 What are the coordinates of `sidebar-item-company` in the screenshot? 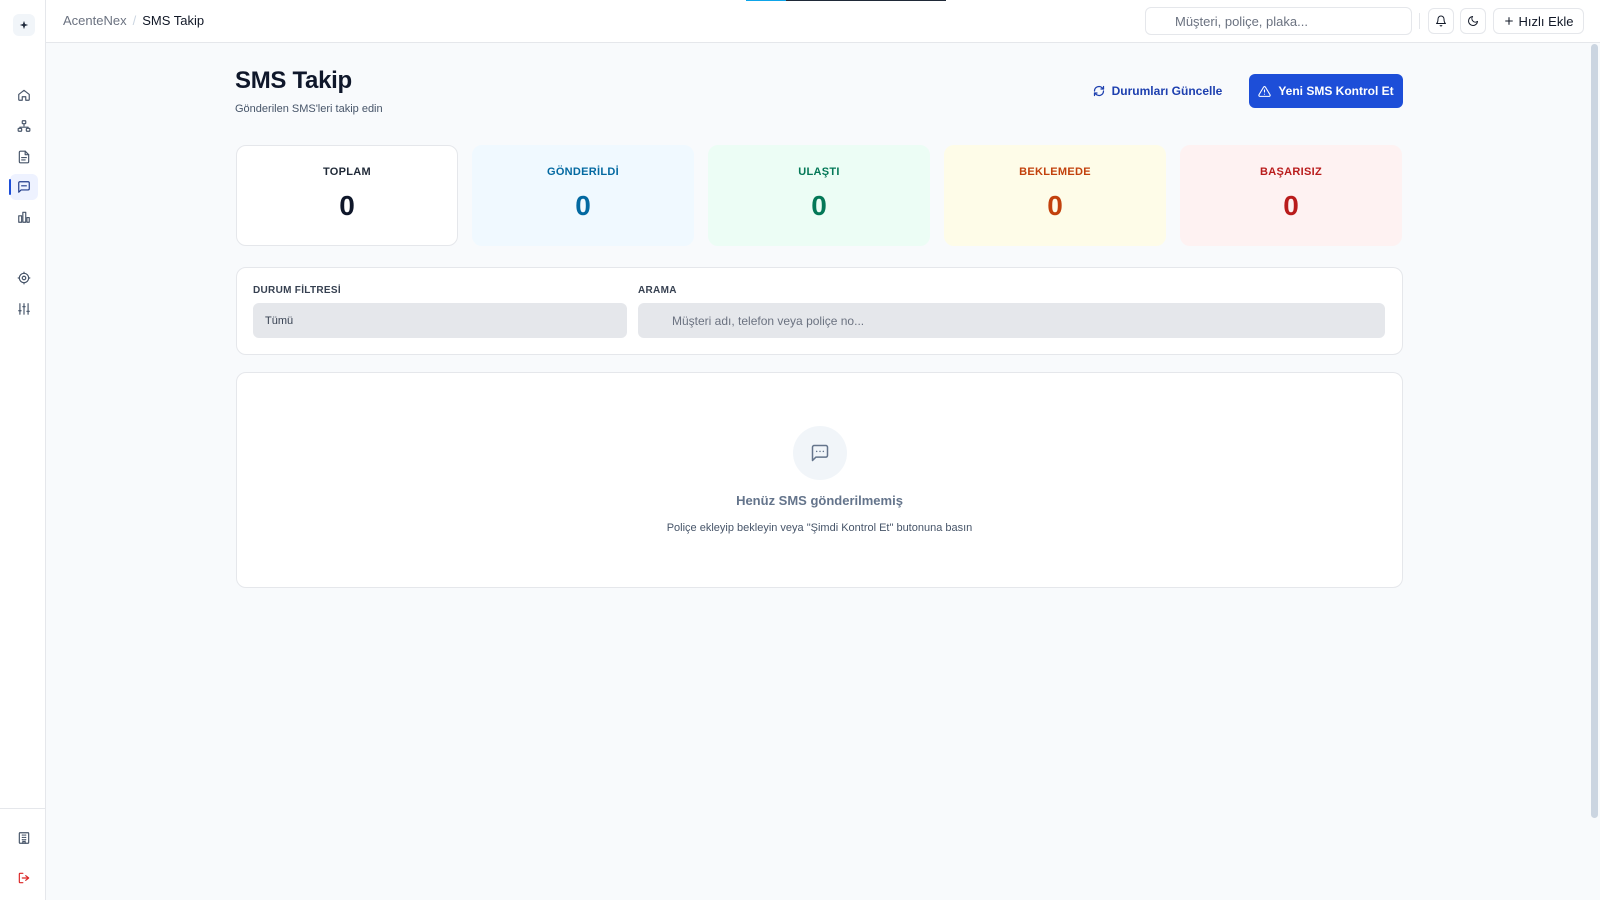 It's located at (24, 838).